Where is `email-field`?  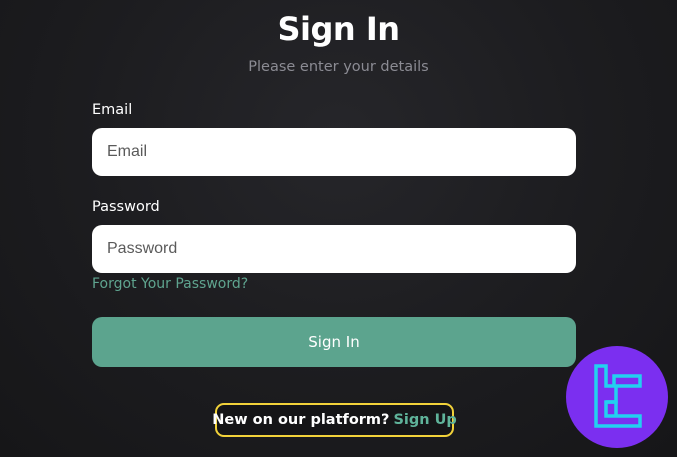 email-field is located at coordinates (334, 152).